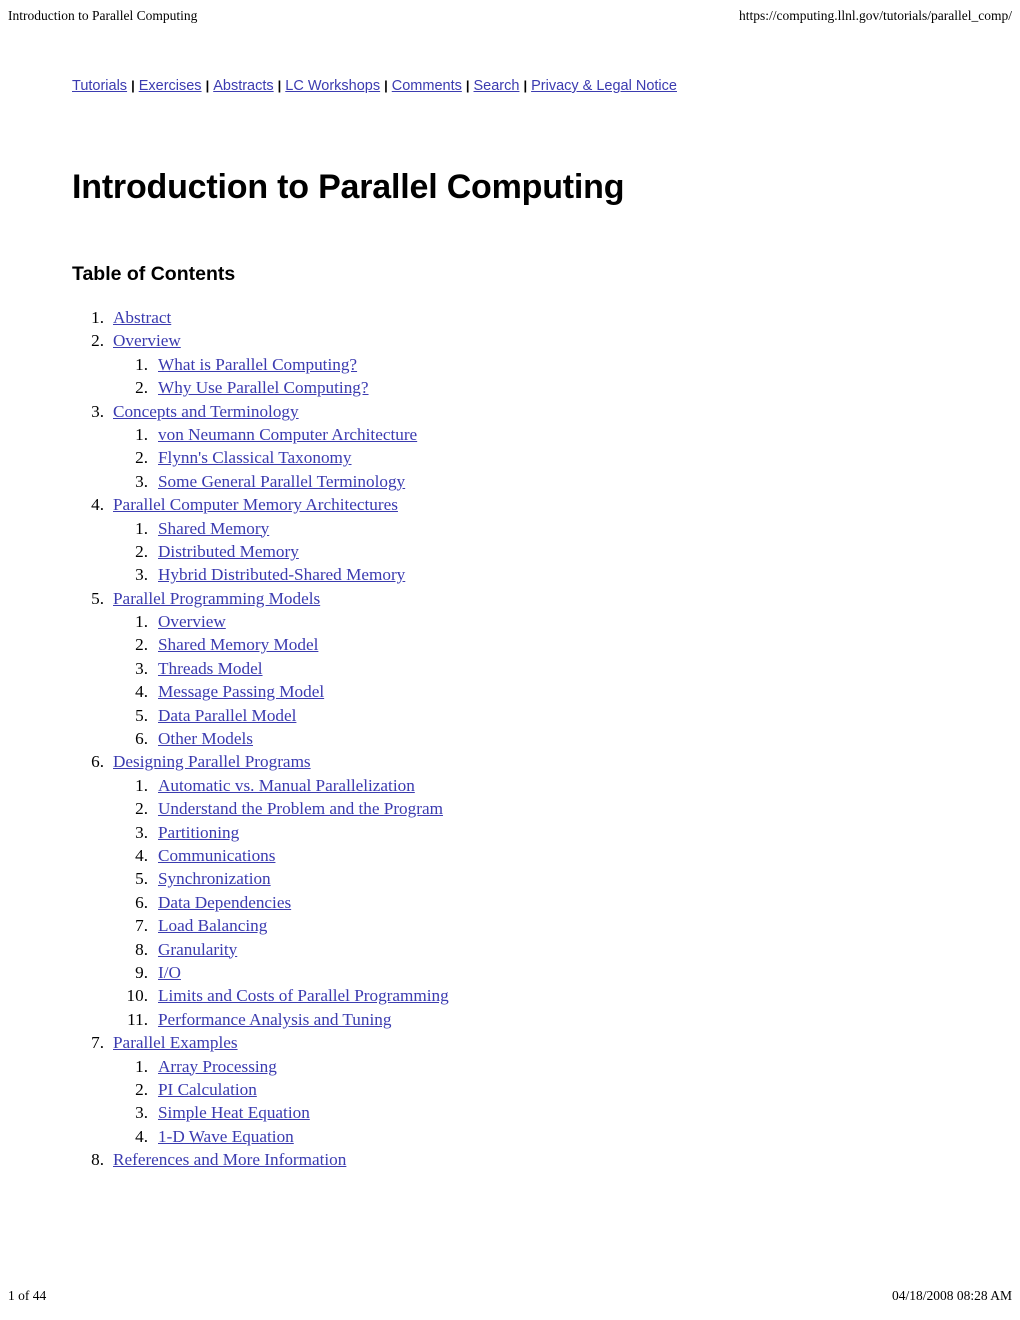 This screenshot has width=1020, height=1320. I want to click on toc-link-limits-and-costs-of-parallel-programming: Limits and Costs of Parallel Programming, so click(303, 995).